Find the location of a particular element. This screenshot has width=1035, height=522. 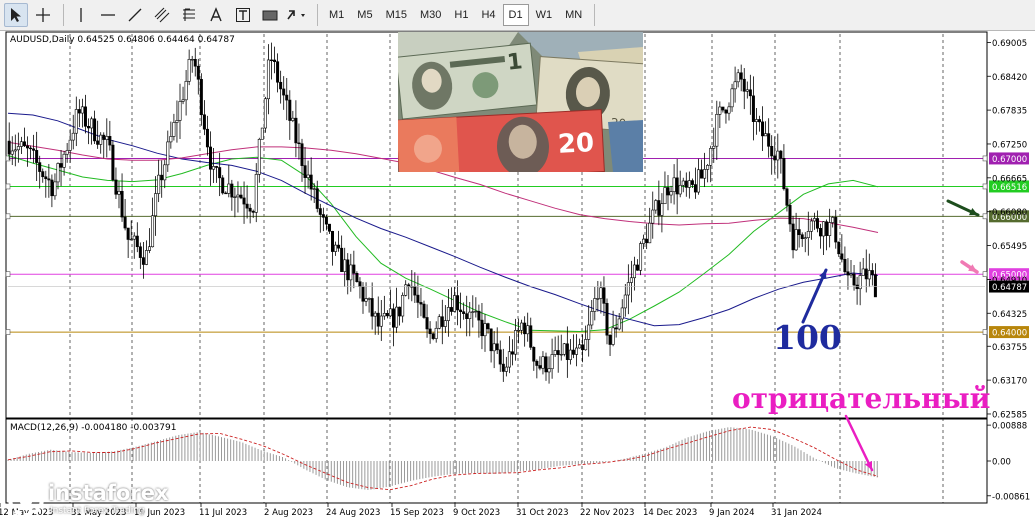

banknote-photo: 1 20 20 is located at coordinates (520, 102).